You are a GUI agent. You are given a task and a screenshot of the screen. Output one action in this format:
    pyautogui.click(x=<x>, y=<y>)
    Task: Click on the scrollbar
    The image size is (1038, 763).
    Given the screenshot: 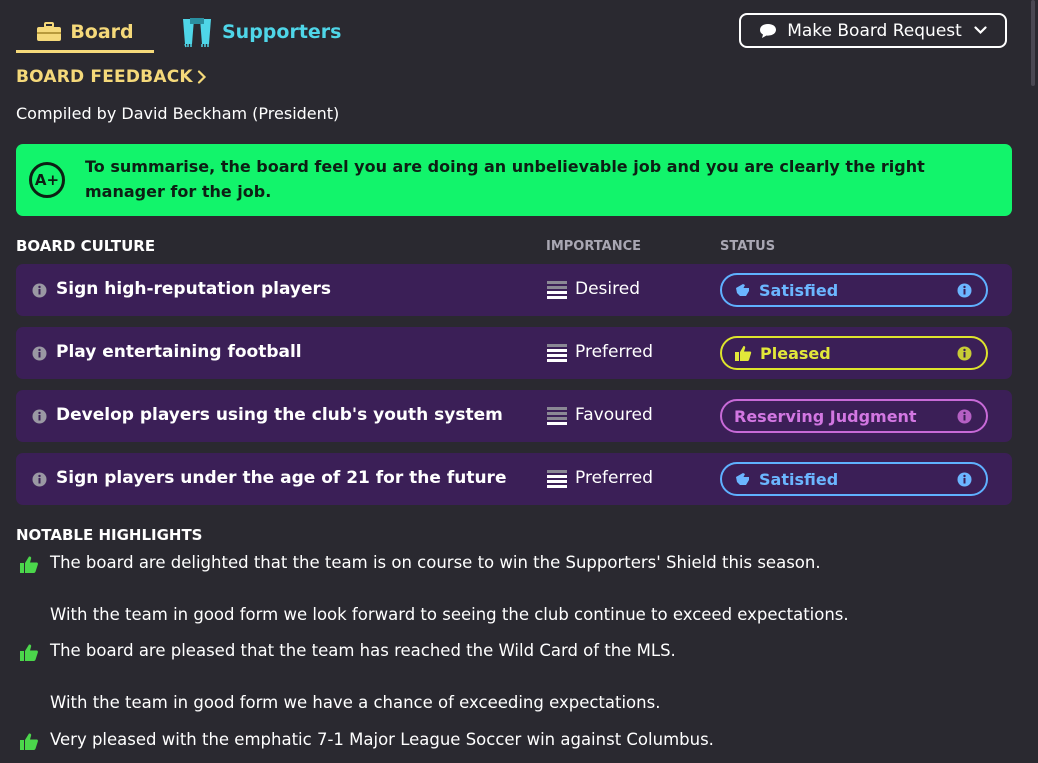 What is the action you would take?
    pyautogui.click(x=1033, y=43)
    